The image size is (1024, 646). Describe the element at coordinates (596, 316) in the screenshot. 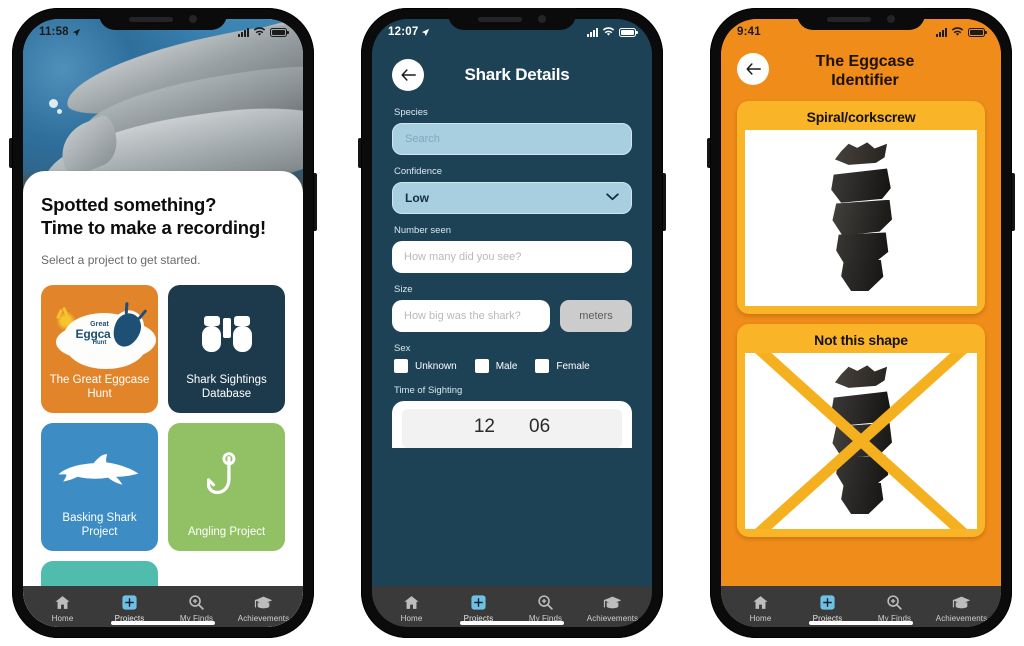

I see `size-unit-button: meters` at that location.